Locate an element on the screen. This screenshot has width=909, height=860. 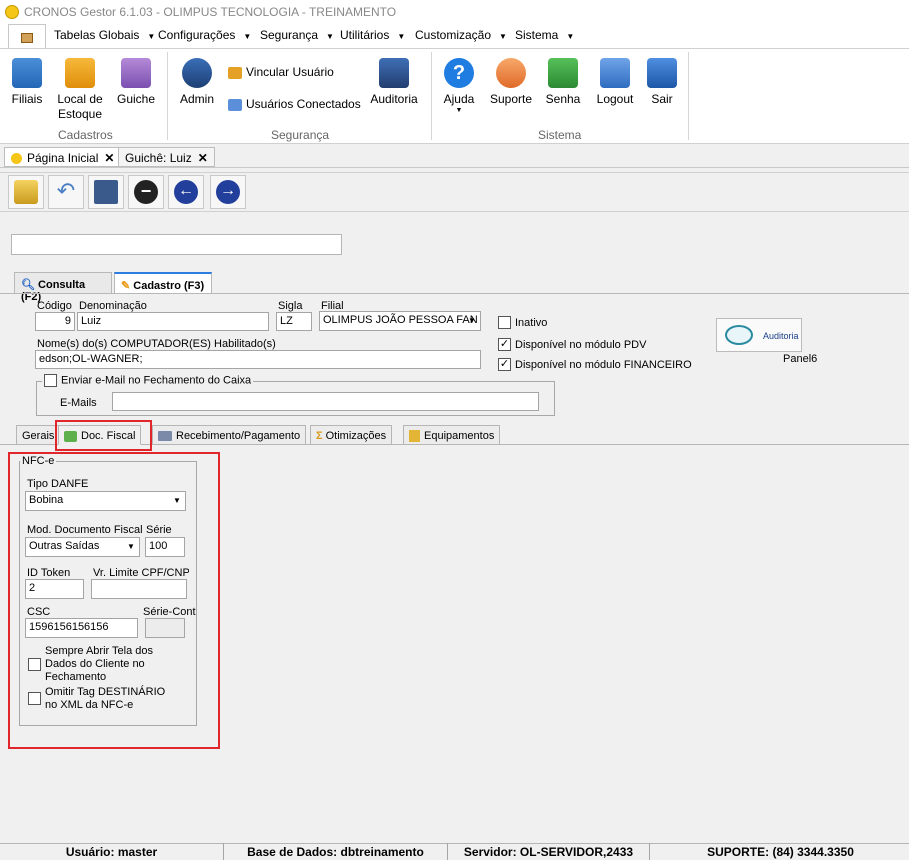
delete-button: − is located at coordinates (146, 192).